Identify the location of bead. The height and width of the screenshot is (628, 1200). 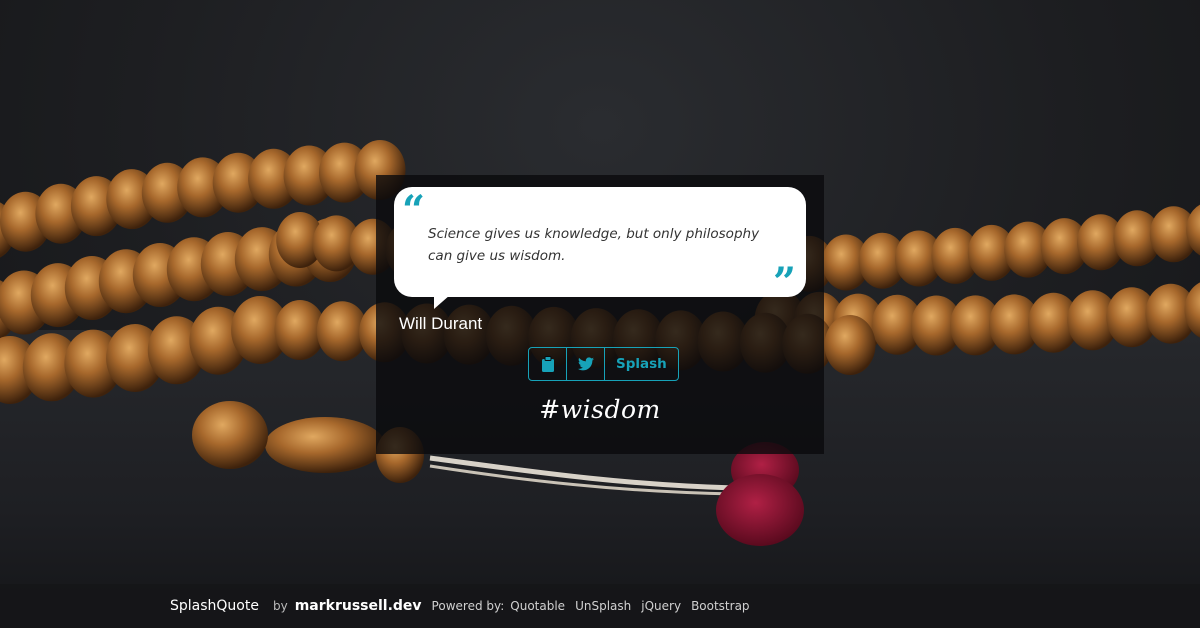
(850, 345).